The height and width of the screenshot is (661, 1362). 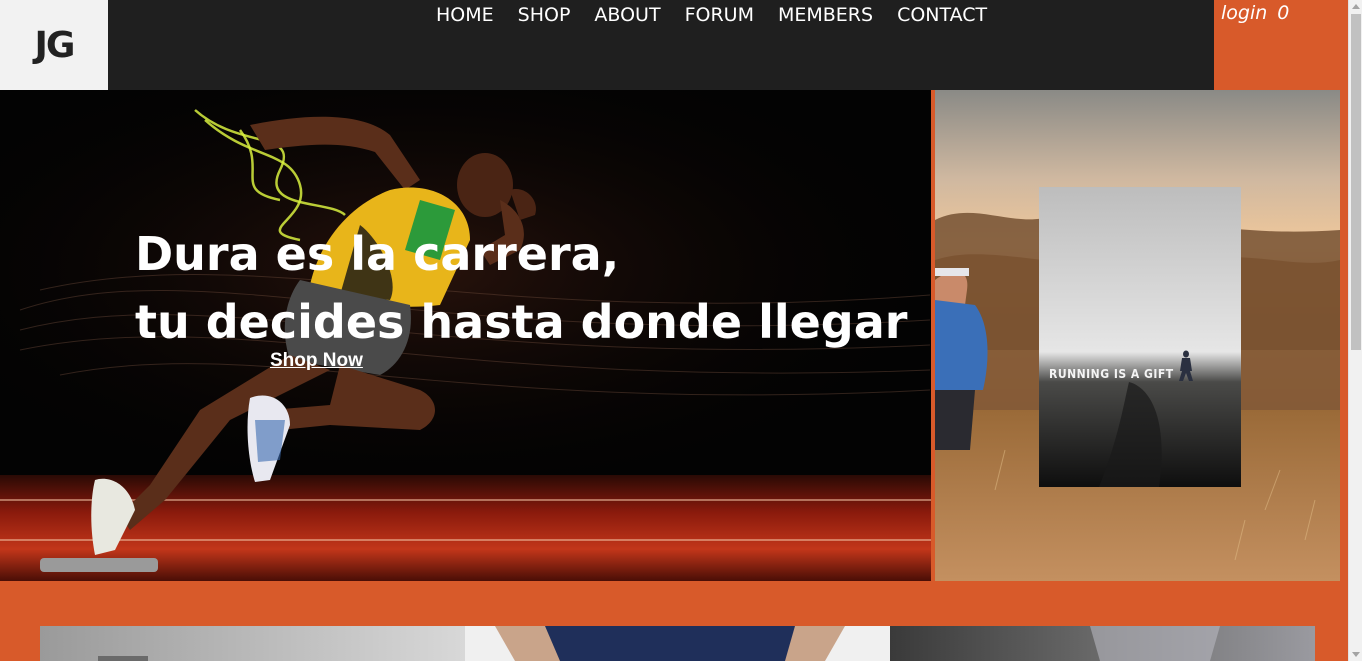 What do you see at coordinates (942, 15) in the screenshot?
I see `nav-item-contact: CONTACT` at bounding box center [942, 15].